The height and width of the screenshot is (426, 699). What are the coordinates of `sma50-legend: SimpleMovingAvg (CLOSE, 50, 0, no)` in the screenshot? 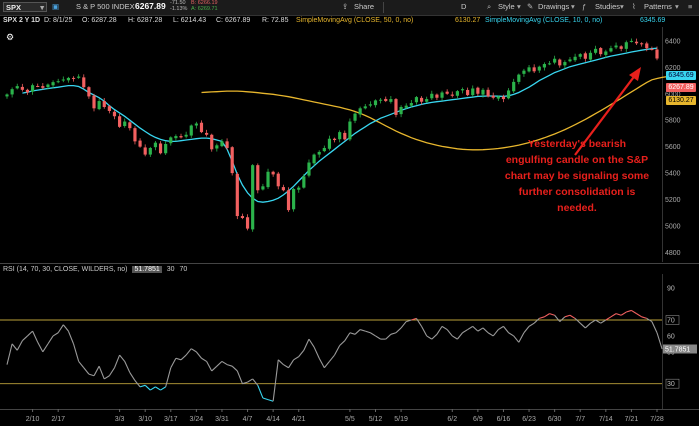 It's located at (354, 20).